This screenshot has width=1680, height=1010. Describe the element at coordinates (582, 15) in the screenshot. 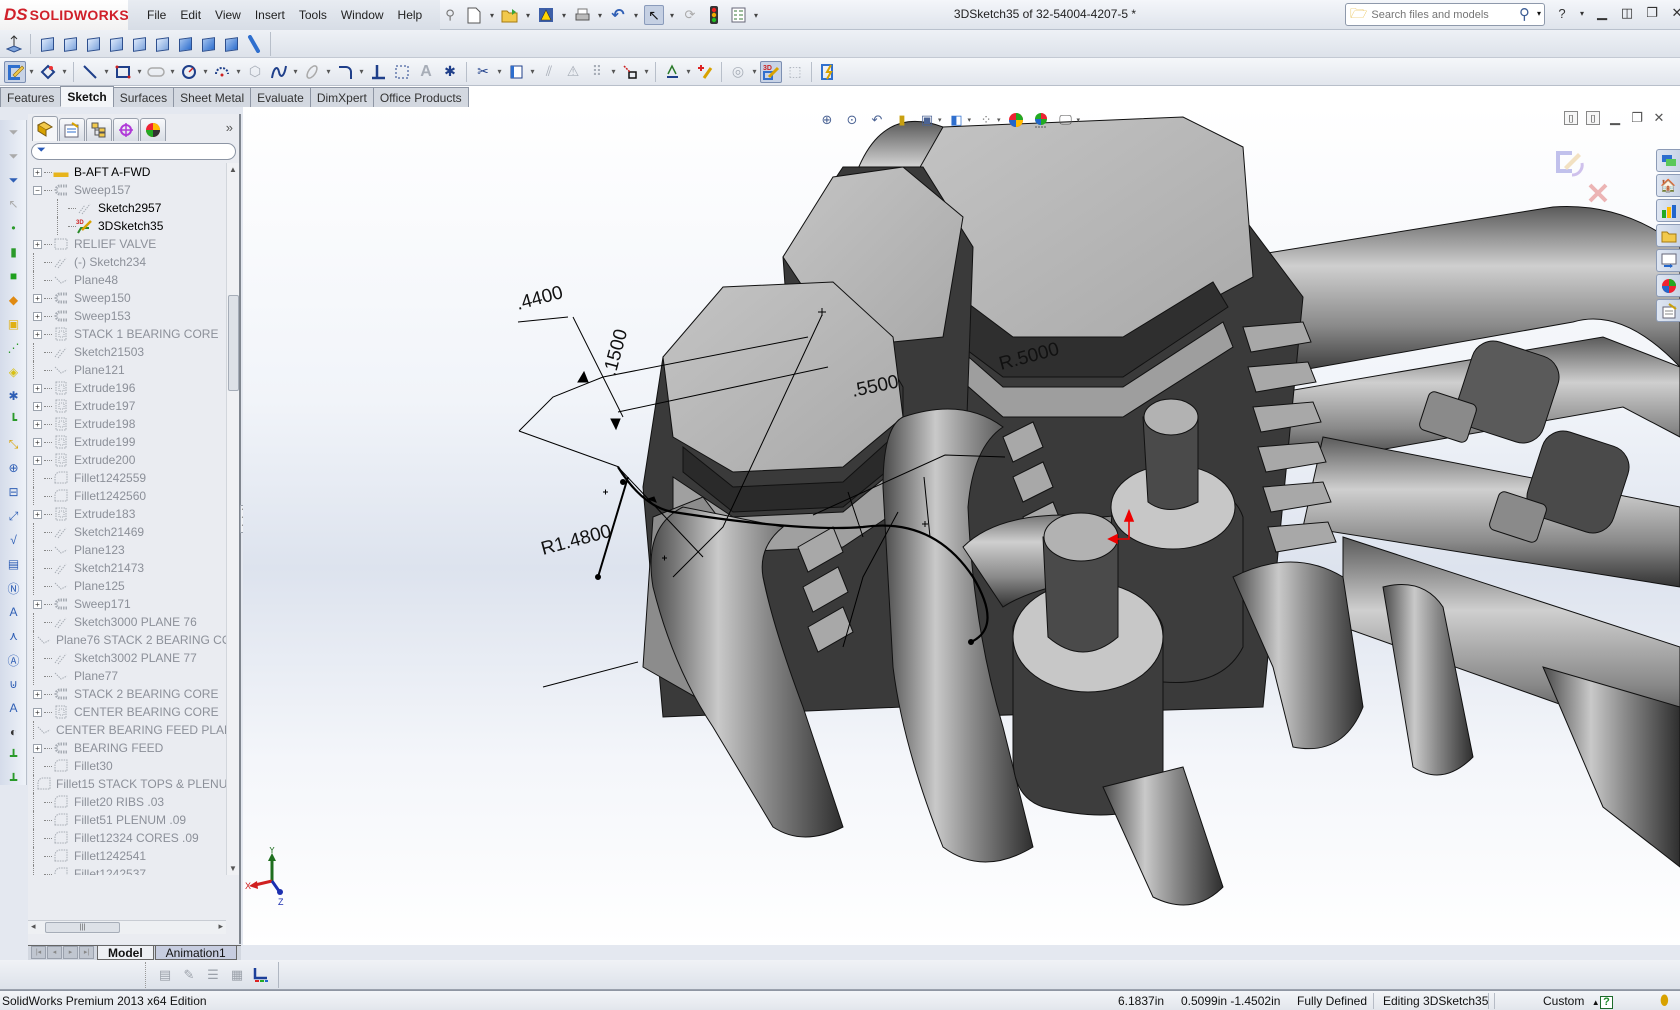

I see `print-icon` at that location.